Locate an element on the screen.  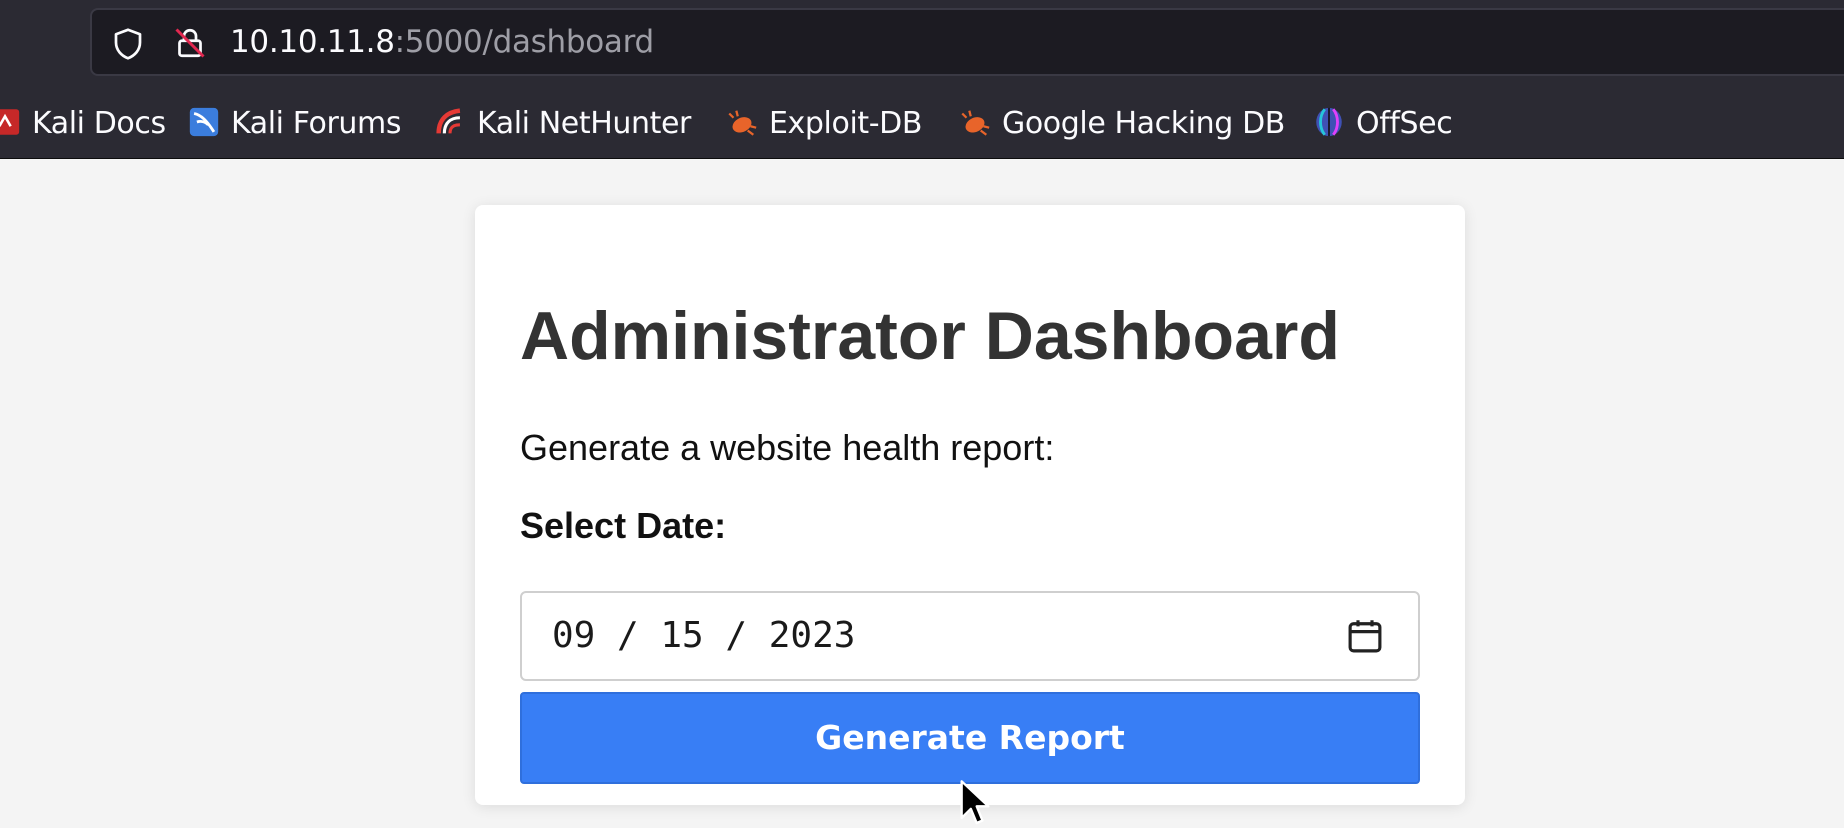
bookmark-exploit-db: Exploit-DB is located at coordinates (823, 124).